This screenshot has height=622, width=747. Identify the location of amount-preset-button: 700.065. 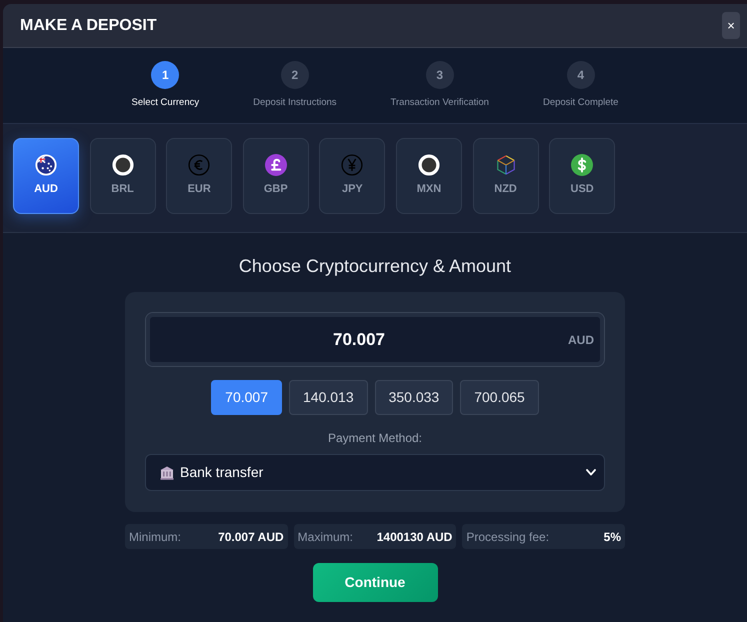
(499, 397).